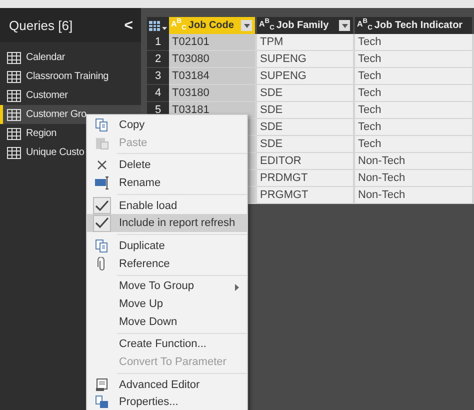 The width and height of the screenshot is (474, 410). I want to click on menu-item: Reference, so click(167, 263).